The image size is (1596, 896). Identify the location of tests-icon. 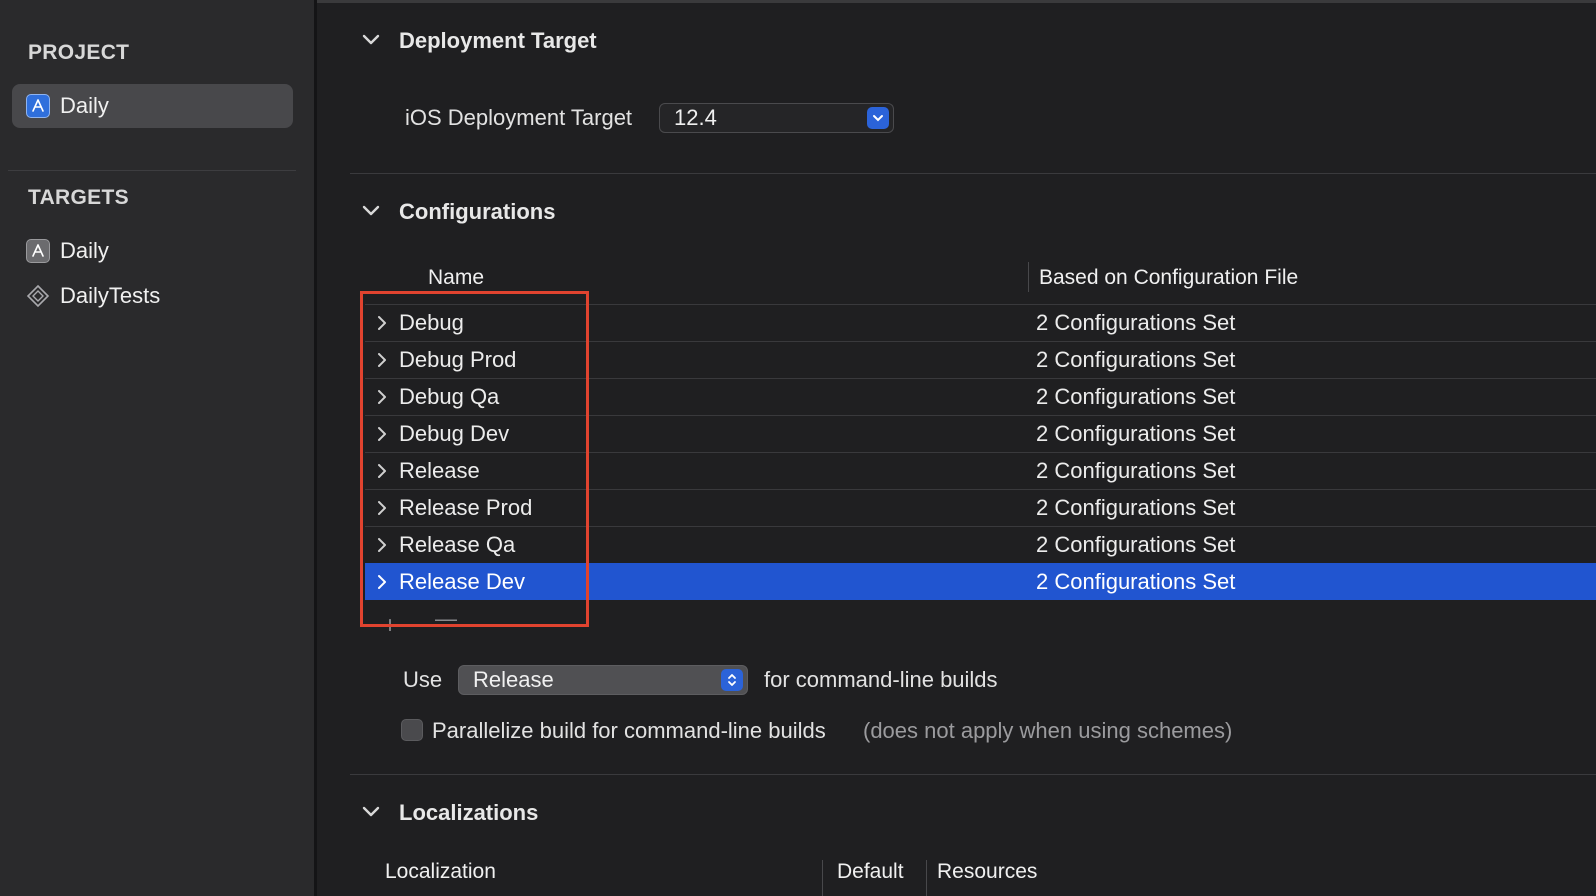
(38, 296).